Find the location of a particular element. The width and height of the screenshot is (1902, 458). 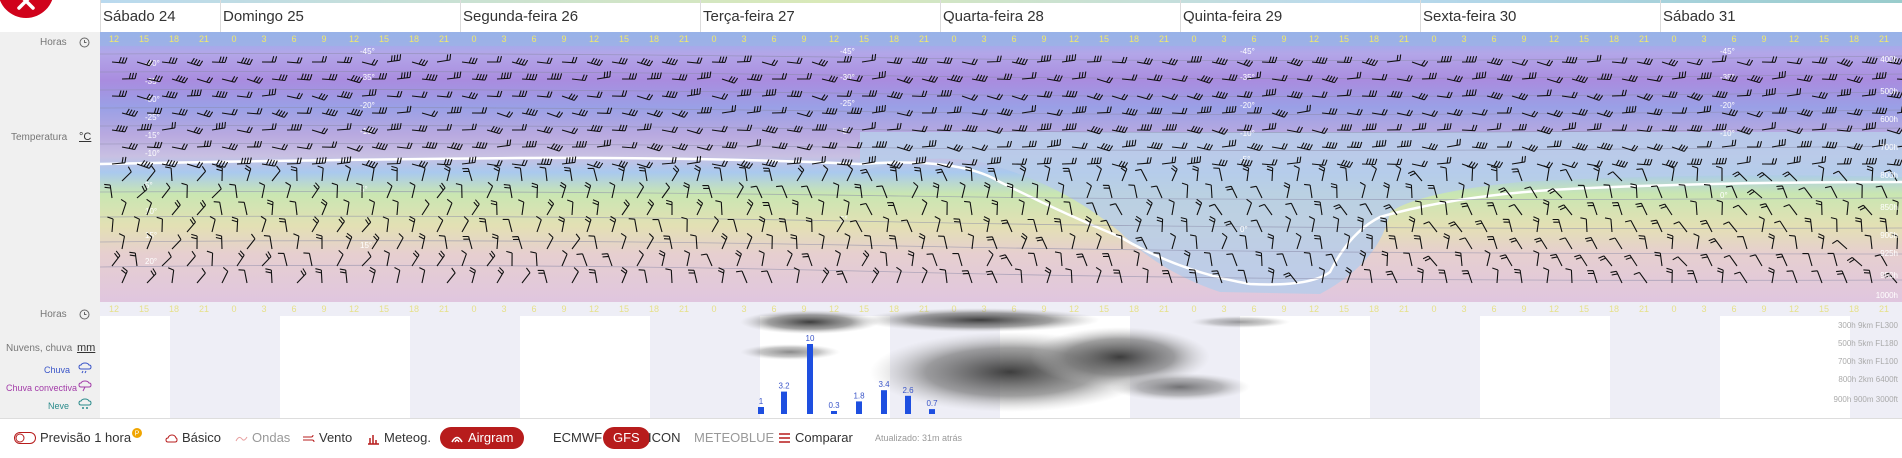

close-button is located at coordinates (27, 9).